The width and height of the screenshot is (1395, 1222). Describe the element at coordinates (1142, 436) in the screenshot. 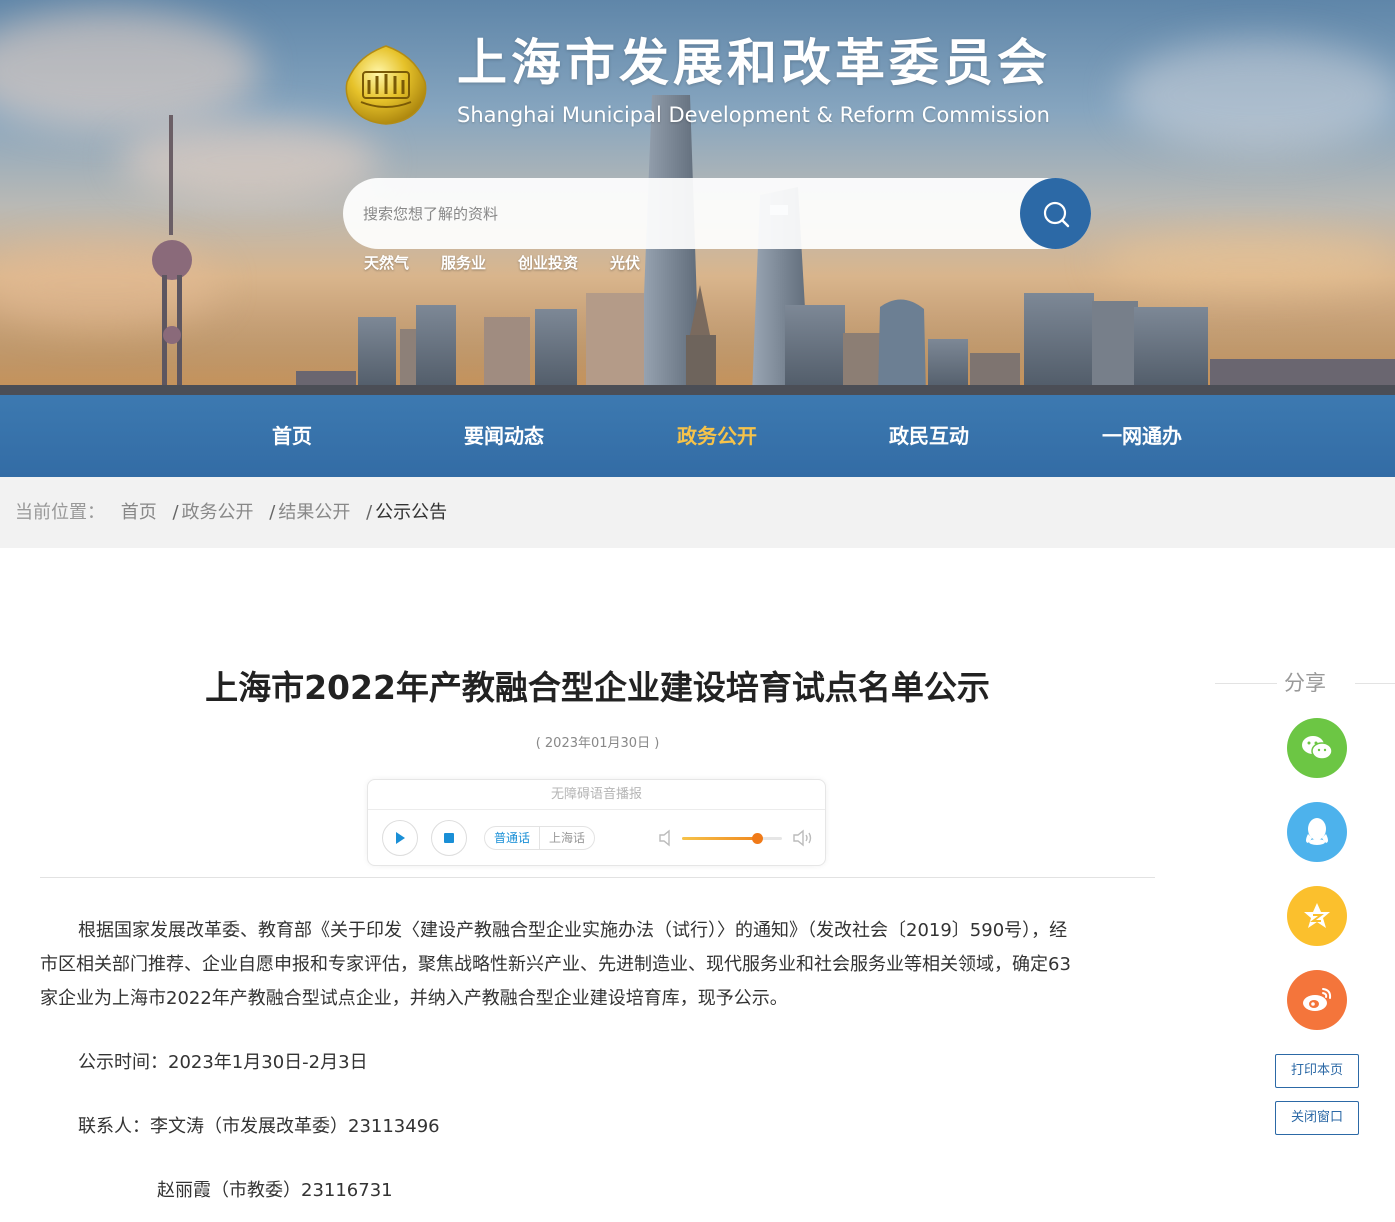

I see `nav-item-online-services: 一网通办` at that location.